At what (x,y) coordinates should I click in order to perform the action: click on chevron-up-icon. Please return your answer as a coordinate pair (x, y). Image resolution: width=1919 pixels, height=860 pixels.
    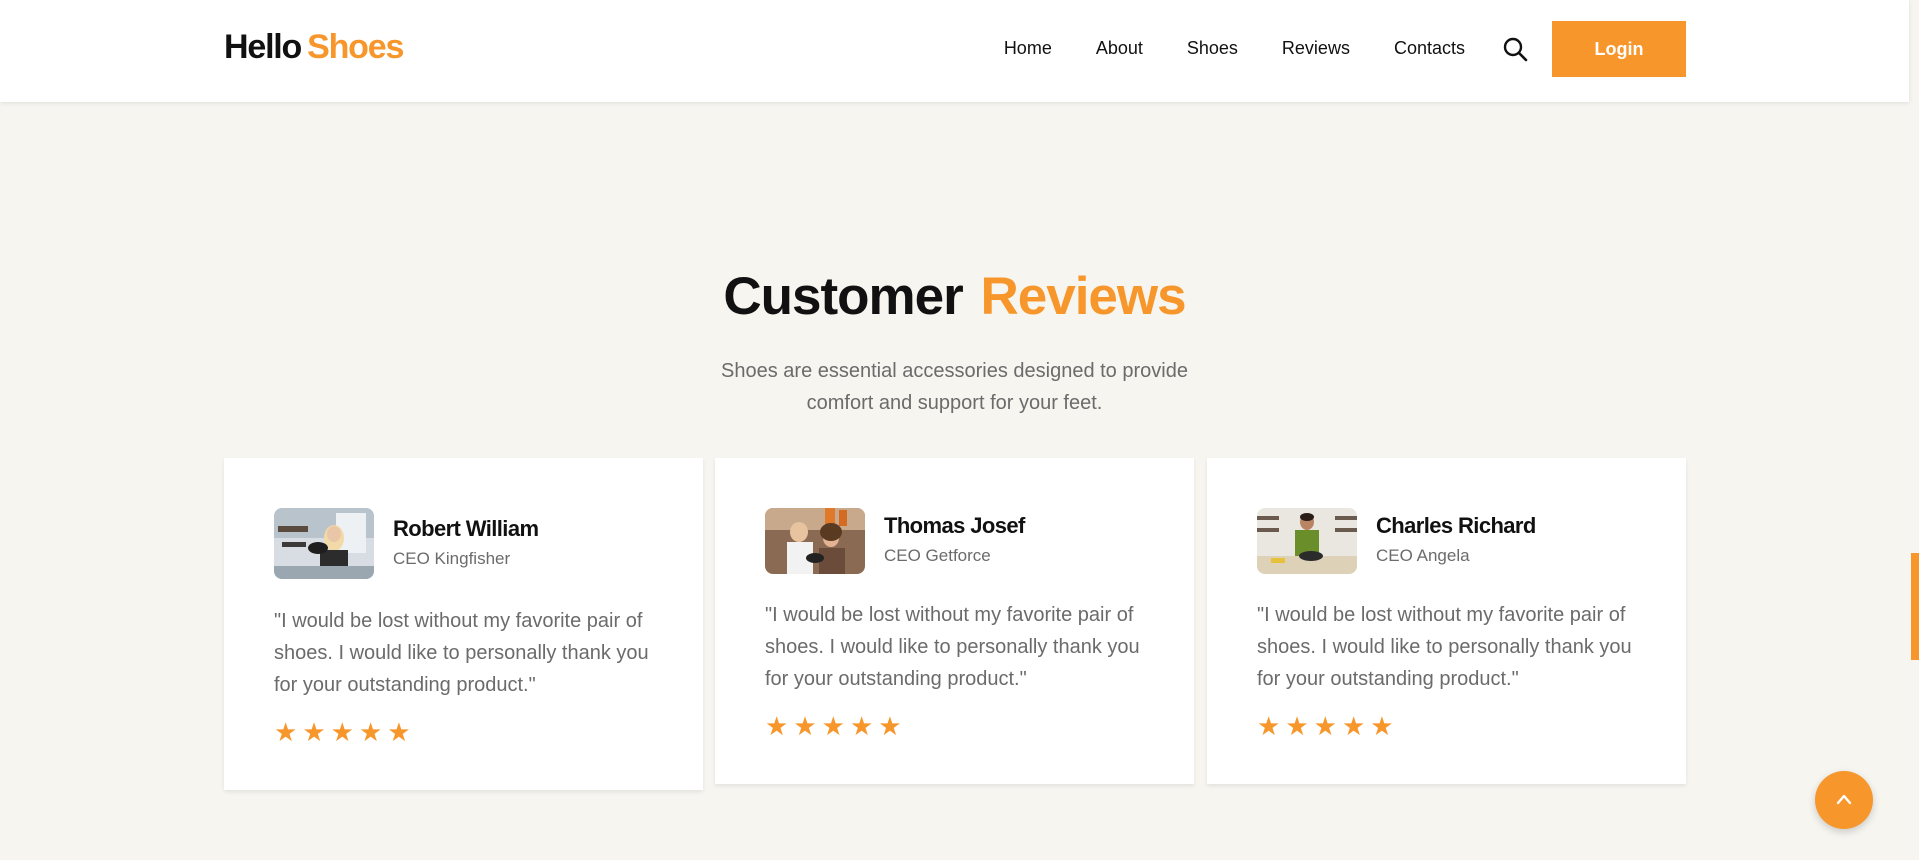
    Looking at the image, I should click on (1844, 799).